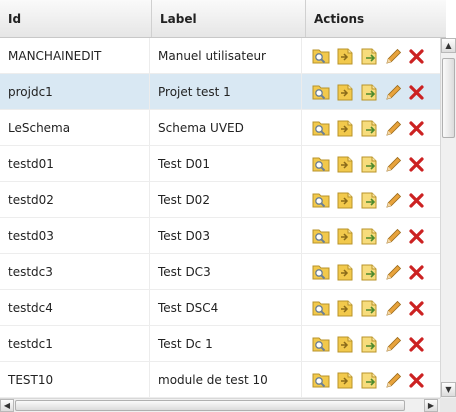  What do you see at coordinates (75, 127) in the screenshot?
I see `row-id-cell: LeSchema` at bounding box center [75, 127].